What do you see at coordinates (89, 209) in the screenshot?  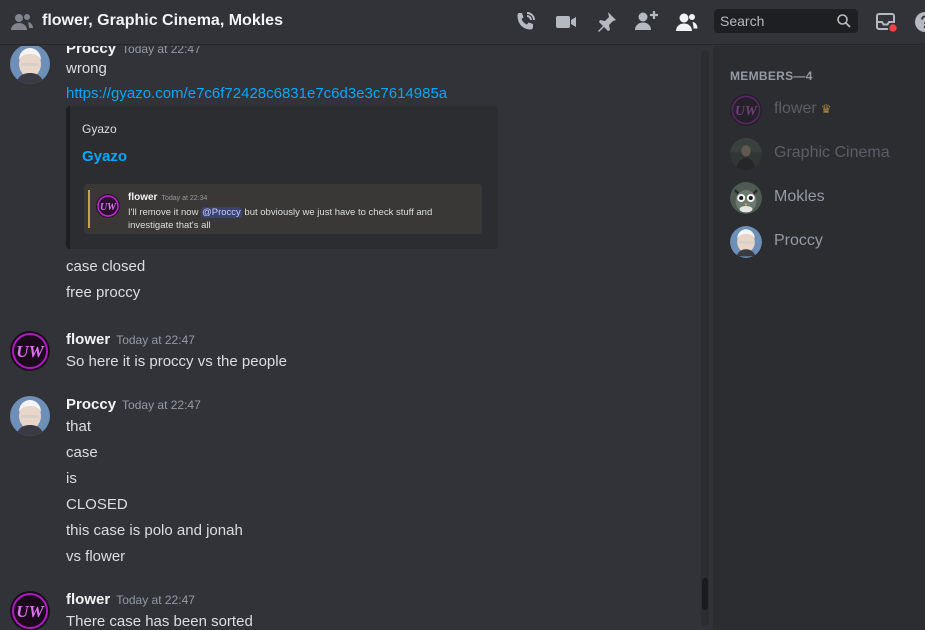 I see `quote-bar` at bounding box center [89, 209].